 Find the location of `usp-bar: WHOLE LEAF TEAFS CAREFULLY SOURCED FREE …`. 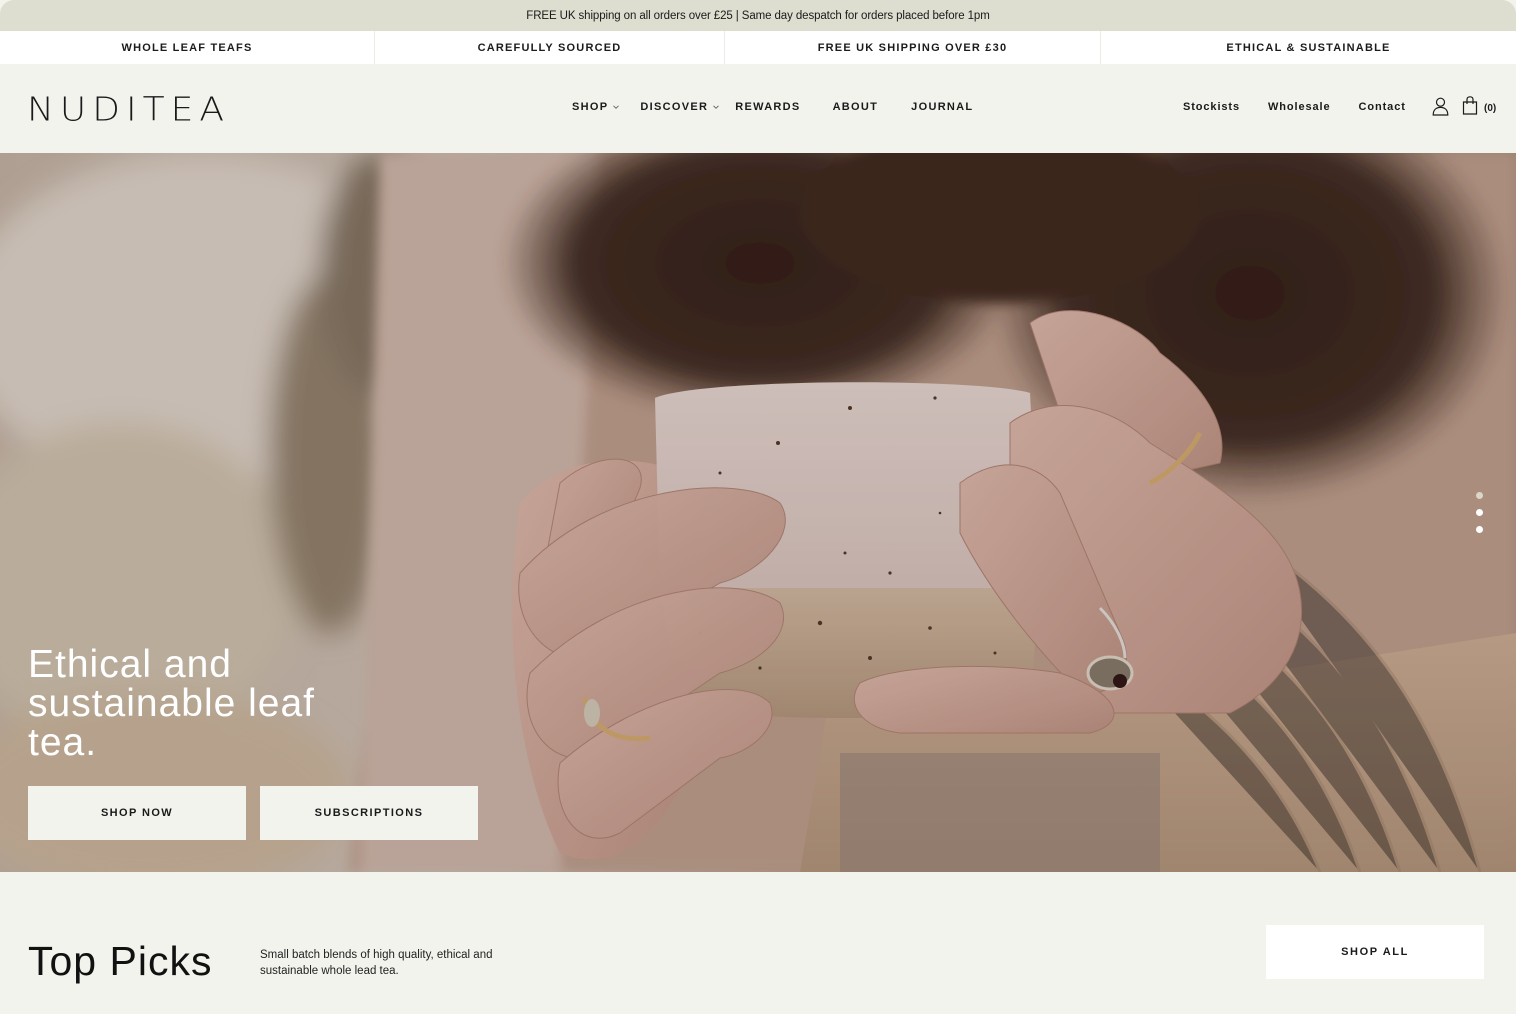

usp-bar: WHOLE LEAF TEAFS CAREFULLY SOURCED FREE … is located at coordinates (758, 47).